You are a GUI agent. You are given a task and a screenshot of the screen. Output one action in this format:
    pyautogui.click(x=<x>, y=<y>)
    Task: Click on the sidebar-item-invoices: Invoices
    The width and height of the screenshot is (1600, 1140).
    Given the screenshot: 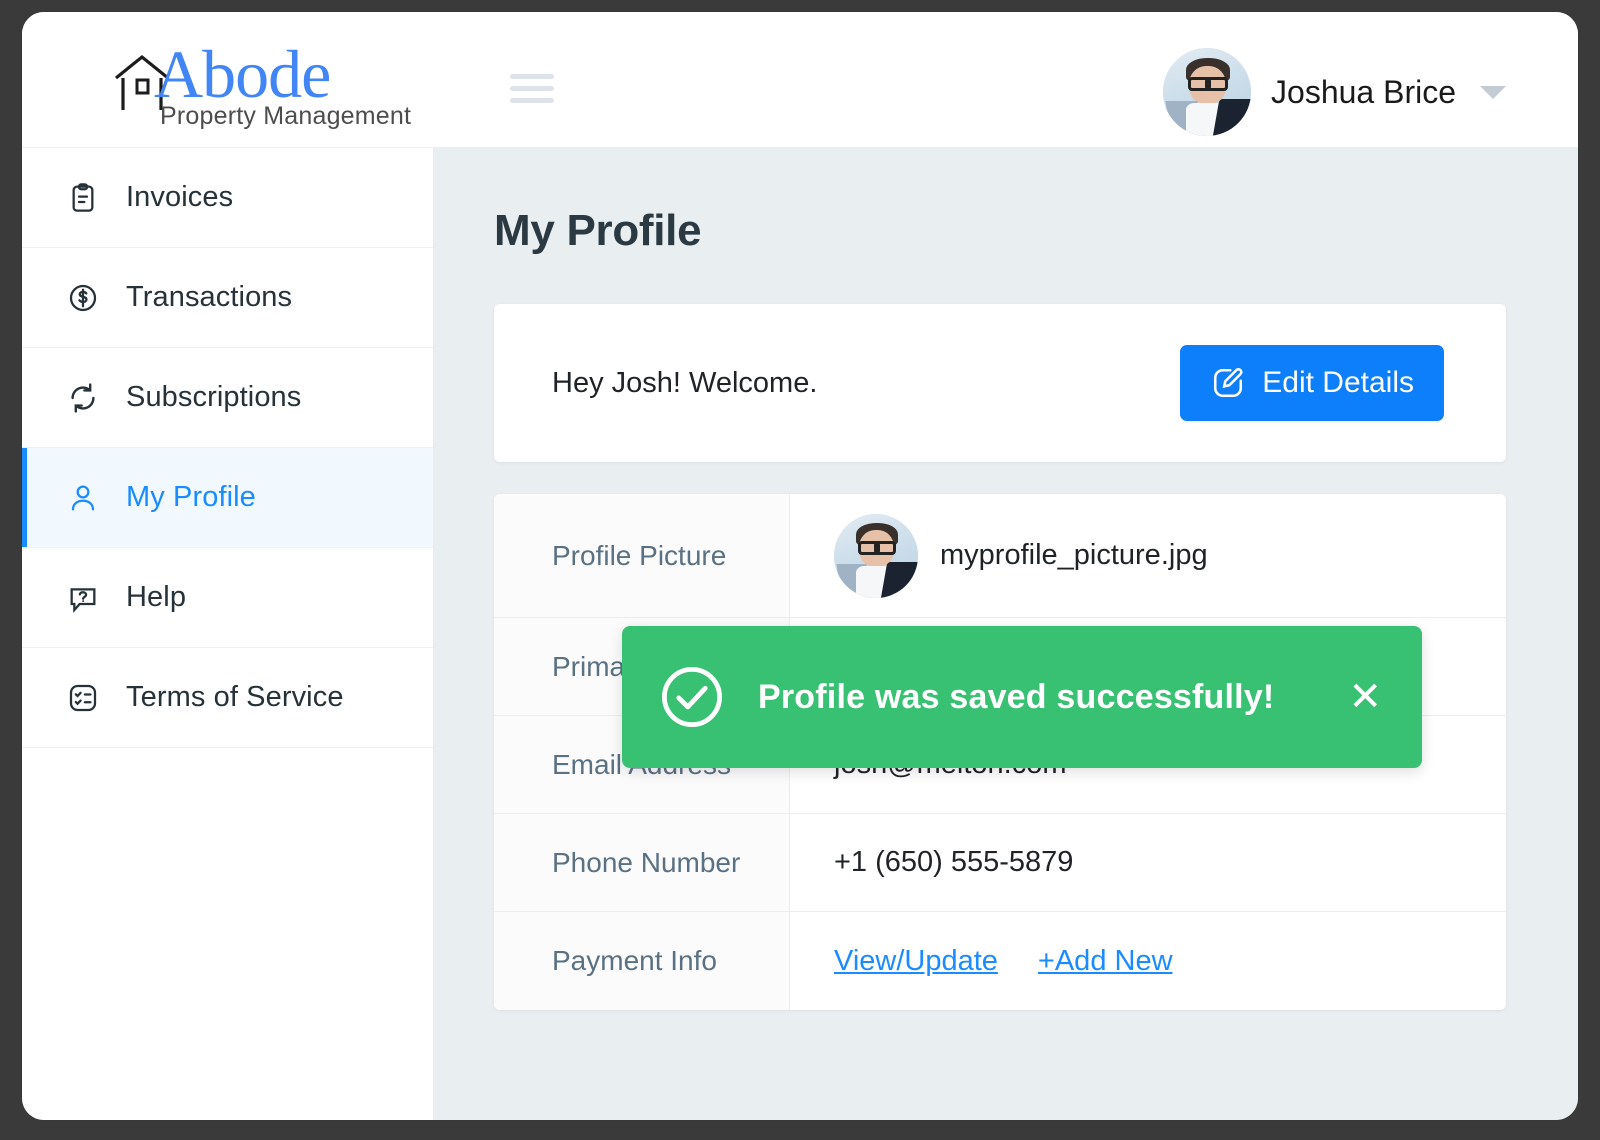 What is the action you would take?
    pyautogui.click(x=227, y=198)
    